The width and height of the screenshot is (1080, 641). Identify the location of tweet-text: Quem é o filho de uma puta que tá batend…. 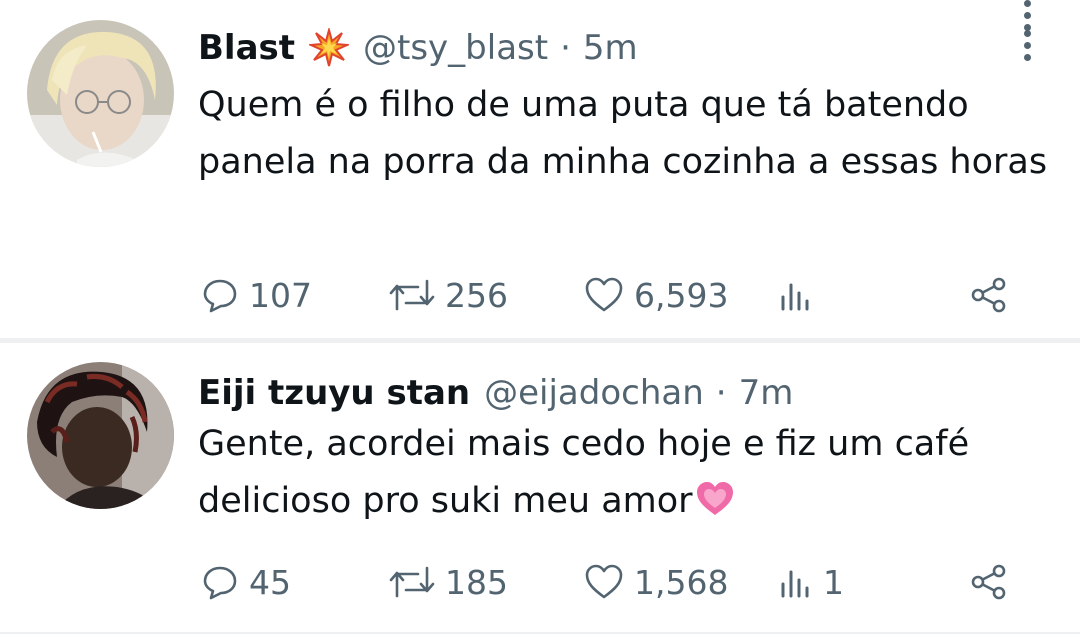
(623, 133).